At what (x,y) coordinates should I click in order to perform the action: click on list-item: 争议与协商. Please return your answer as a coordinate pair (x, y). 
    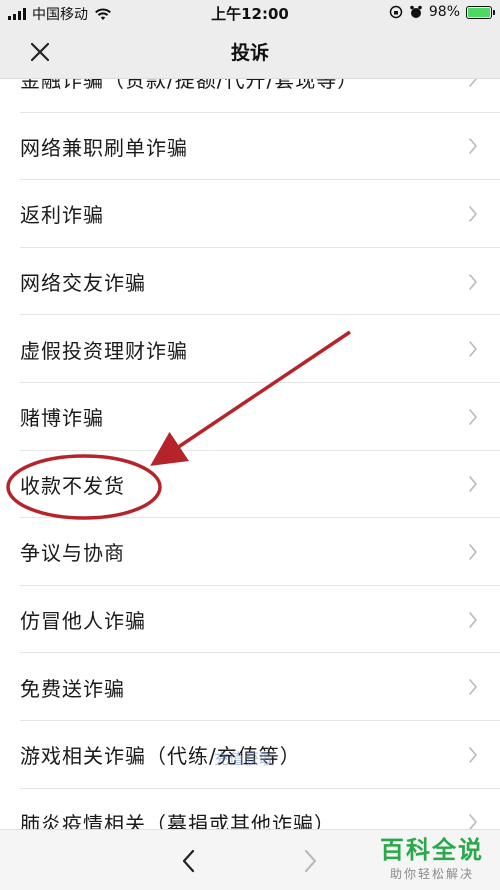
    Looking at the image, I should click on (250, 552).